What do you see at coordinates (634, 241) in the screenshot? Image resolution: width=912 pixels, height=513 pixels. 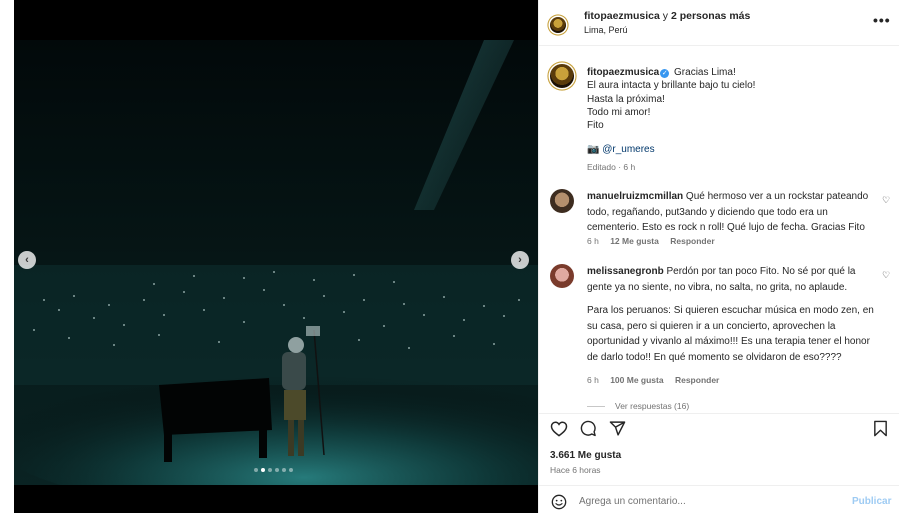 I see `comment-likes: 12 Me gusta` at bounding box center [634, 241].